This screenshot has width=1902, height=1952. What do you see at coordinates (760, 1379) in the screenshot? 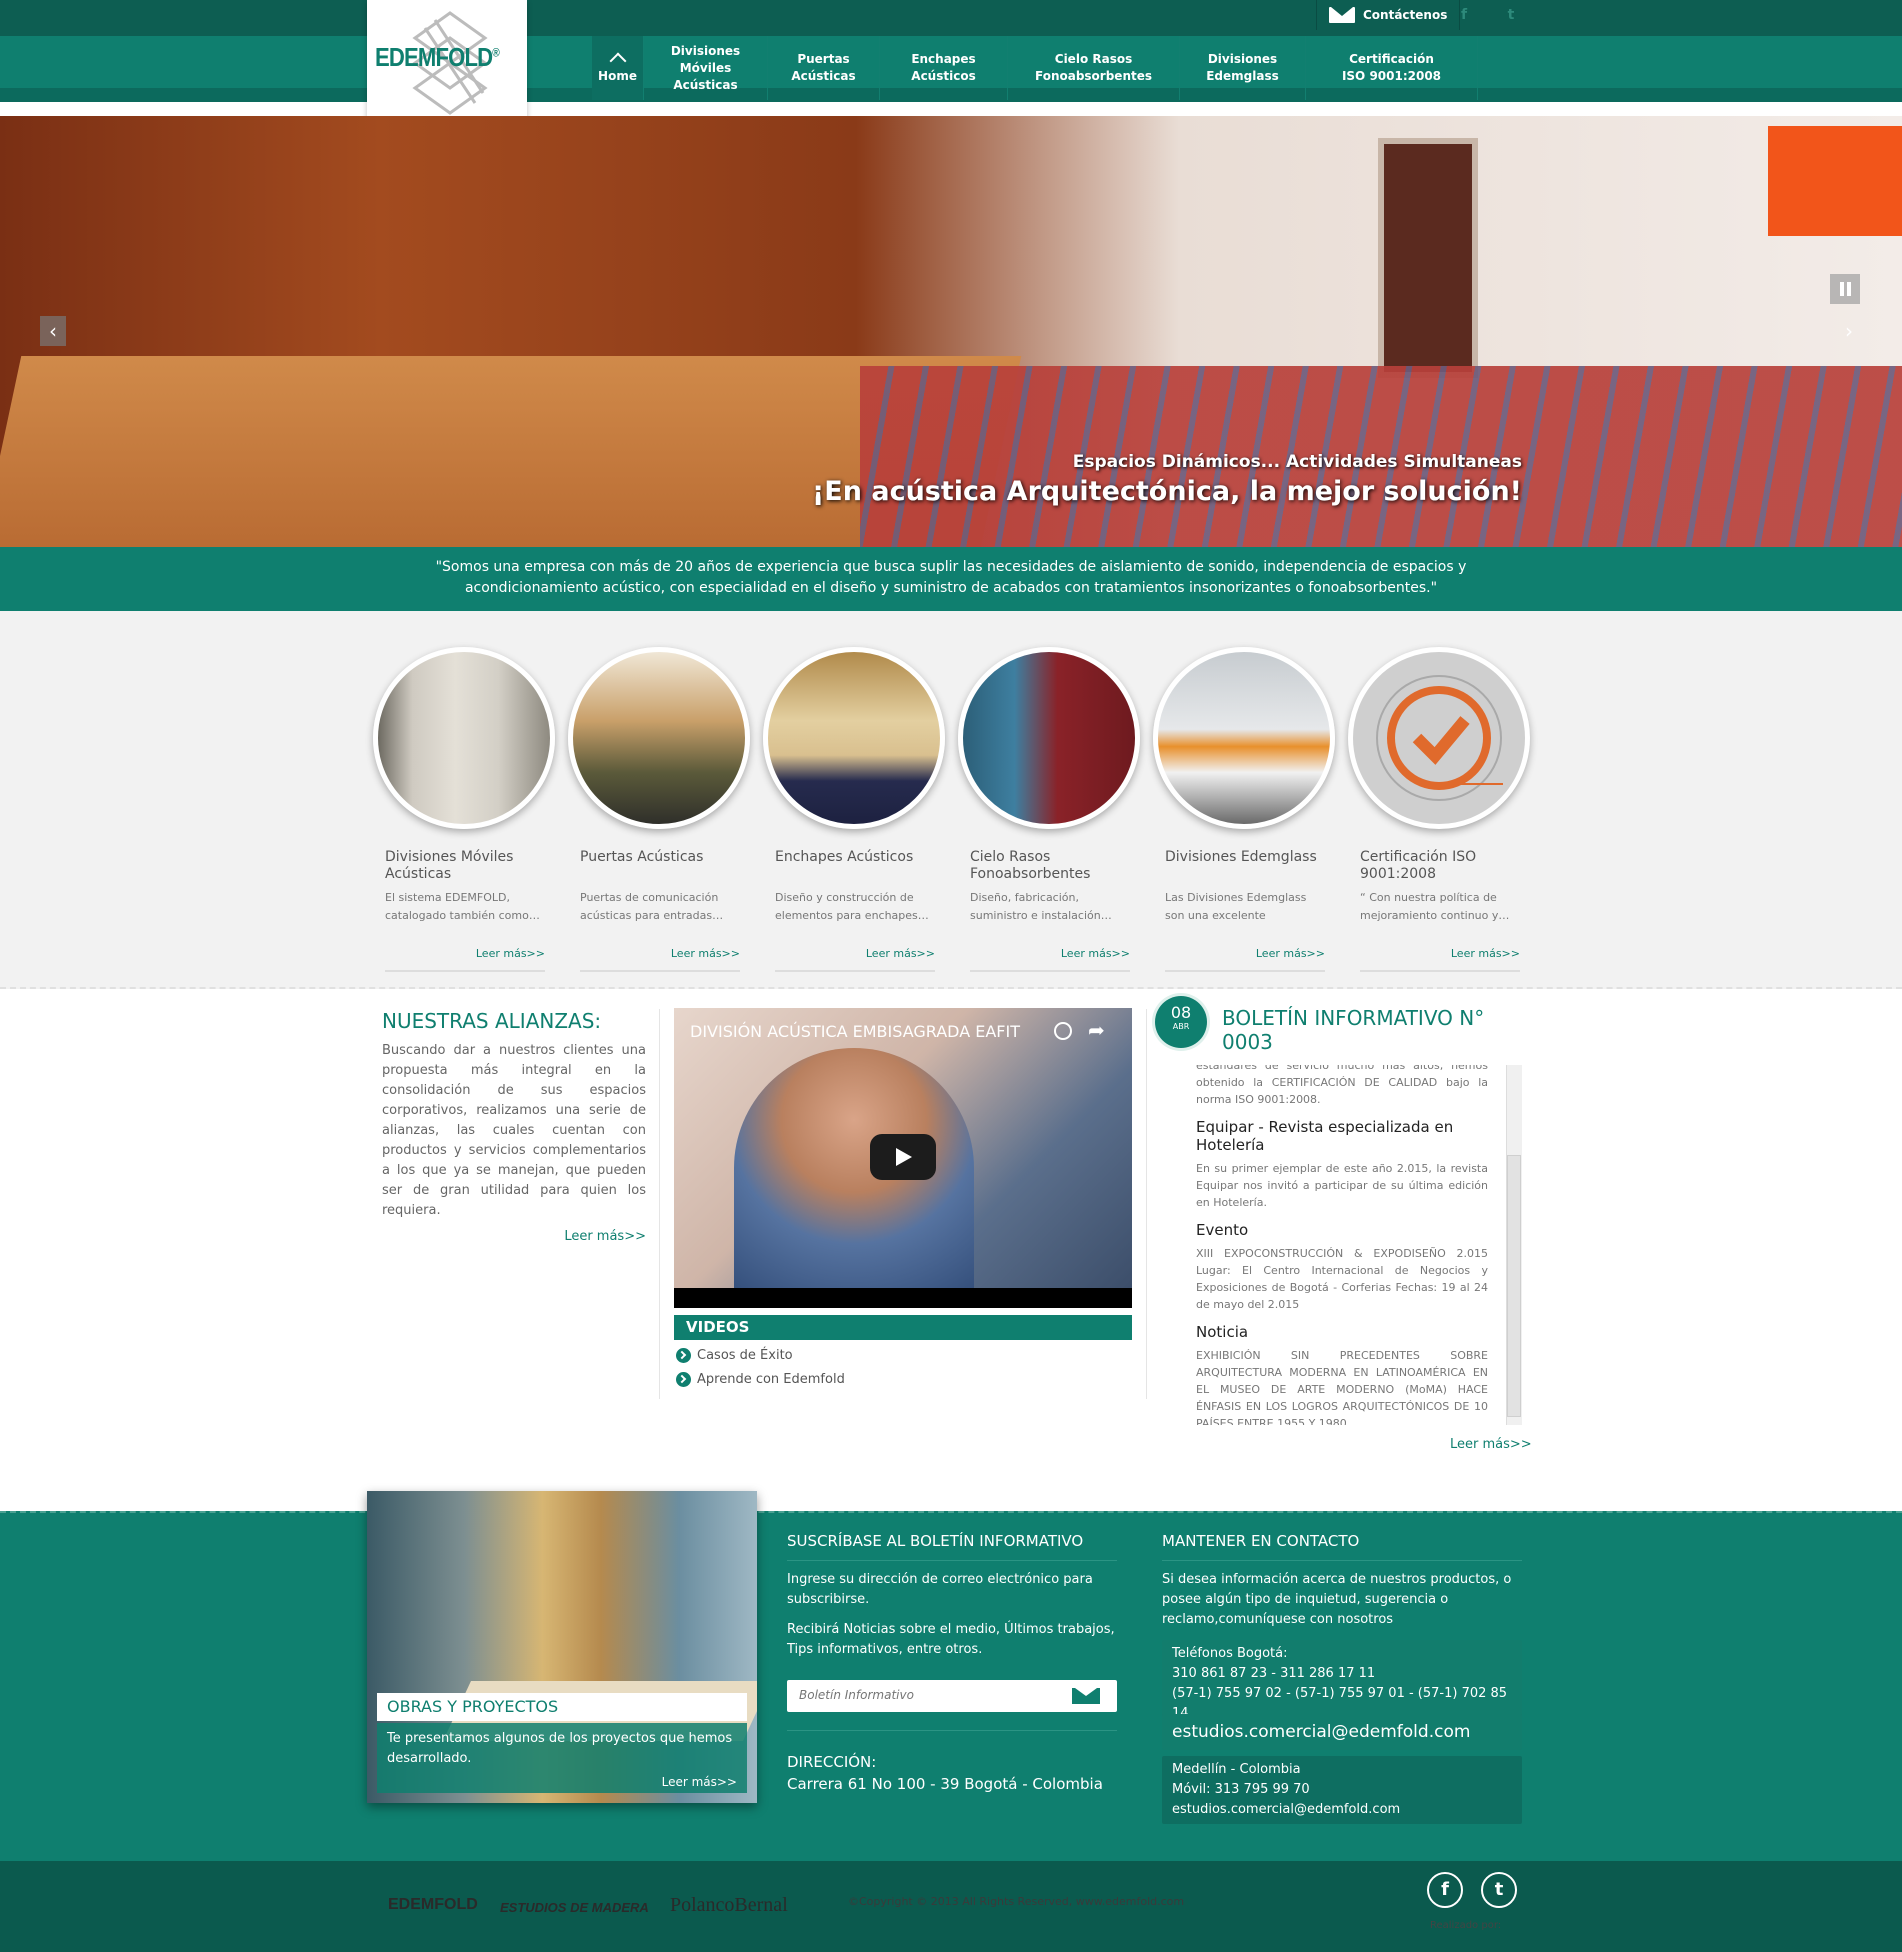
I see `video-link: Aprende con Edemfold` at bounding box center [760, 1379].